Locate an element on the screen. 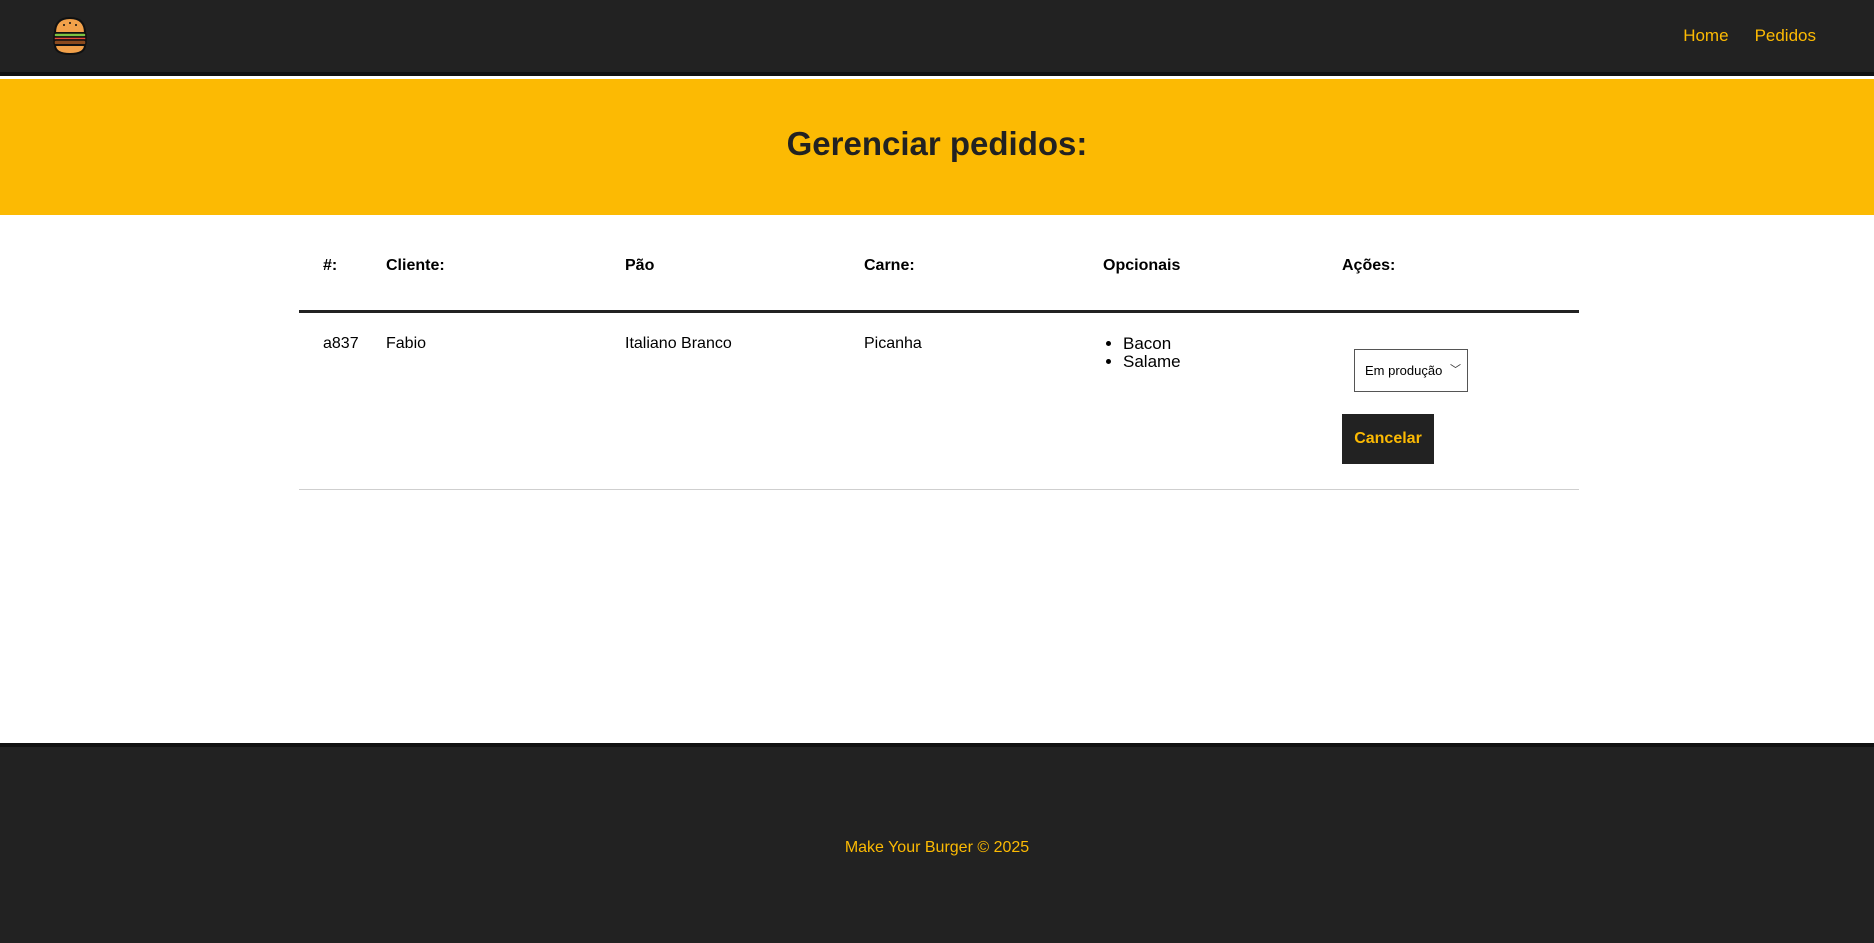 This screenshot has width=1874, height=943. cancel-button: Cancelar is located at coordinates (1388, 439).